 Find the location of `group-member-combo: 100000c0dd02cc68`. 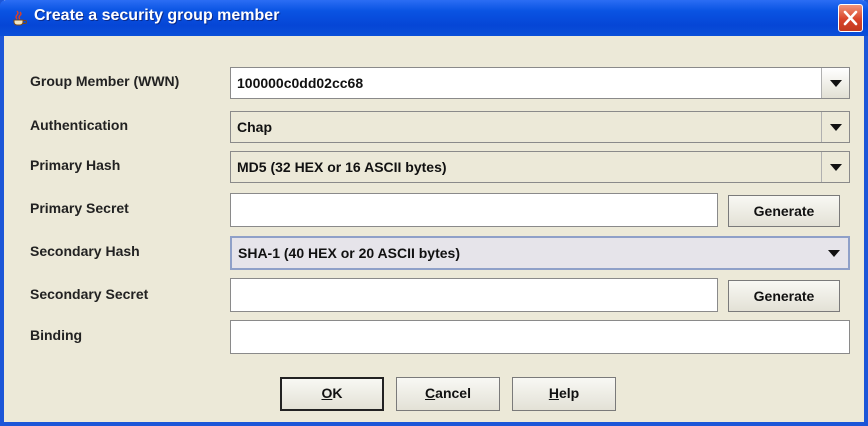

group-member-combo: 100000c0dd02cc68 is located at coordinates (540, 83).